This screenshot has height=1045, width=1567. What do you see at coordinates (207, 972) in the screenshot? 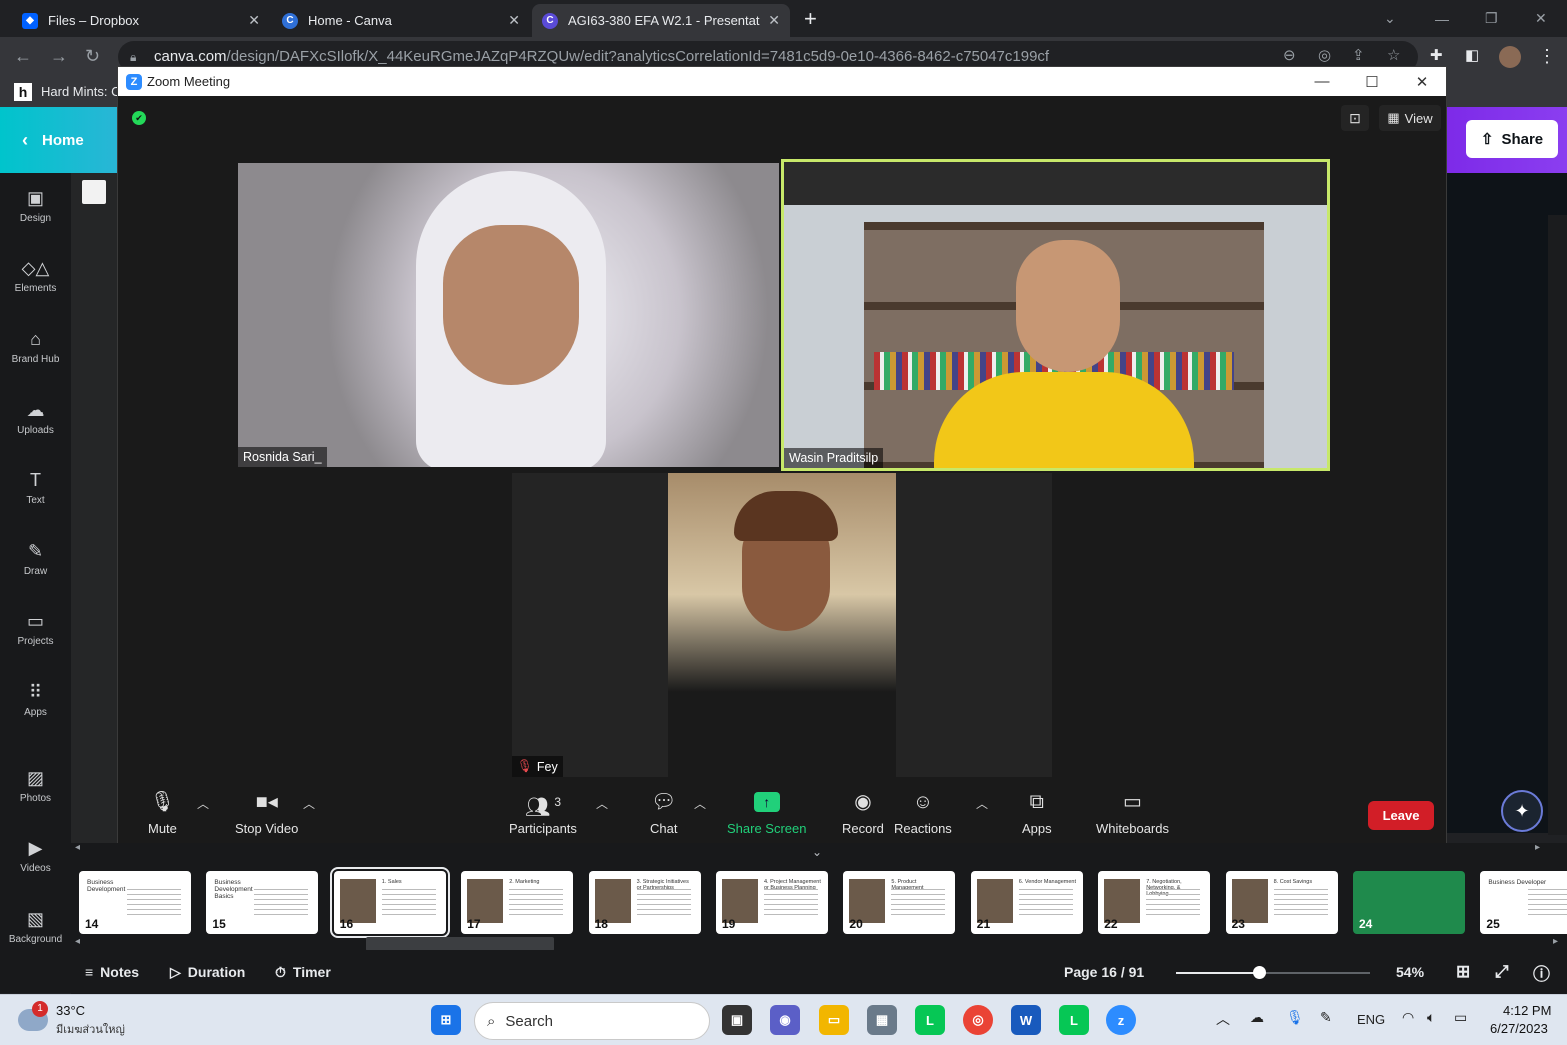
I see `duration-button: ▷ Duration` at bounding box center [207, 972].